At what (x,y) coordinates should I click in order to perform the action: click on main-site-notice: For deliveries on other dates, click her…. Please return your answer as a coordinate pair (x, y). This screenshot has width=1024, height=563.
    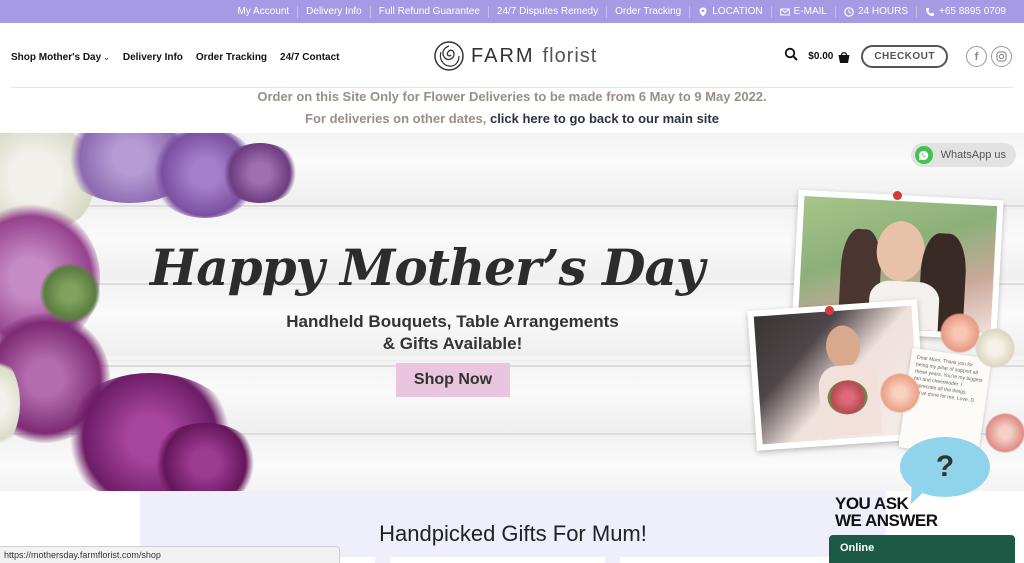
    Looking at the image, I should click on (512, 118).